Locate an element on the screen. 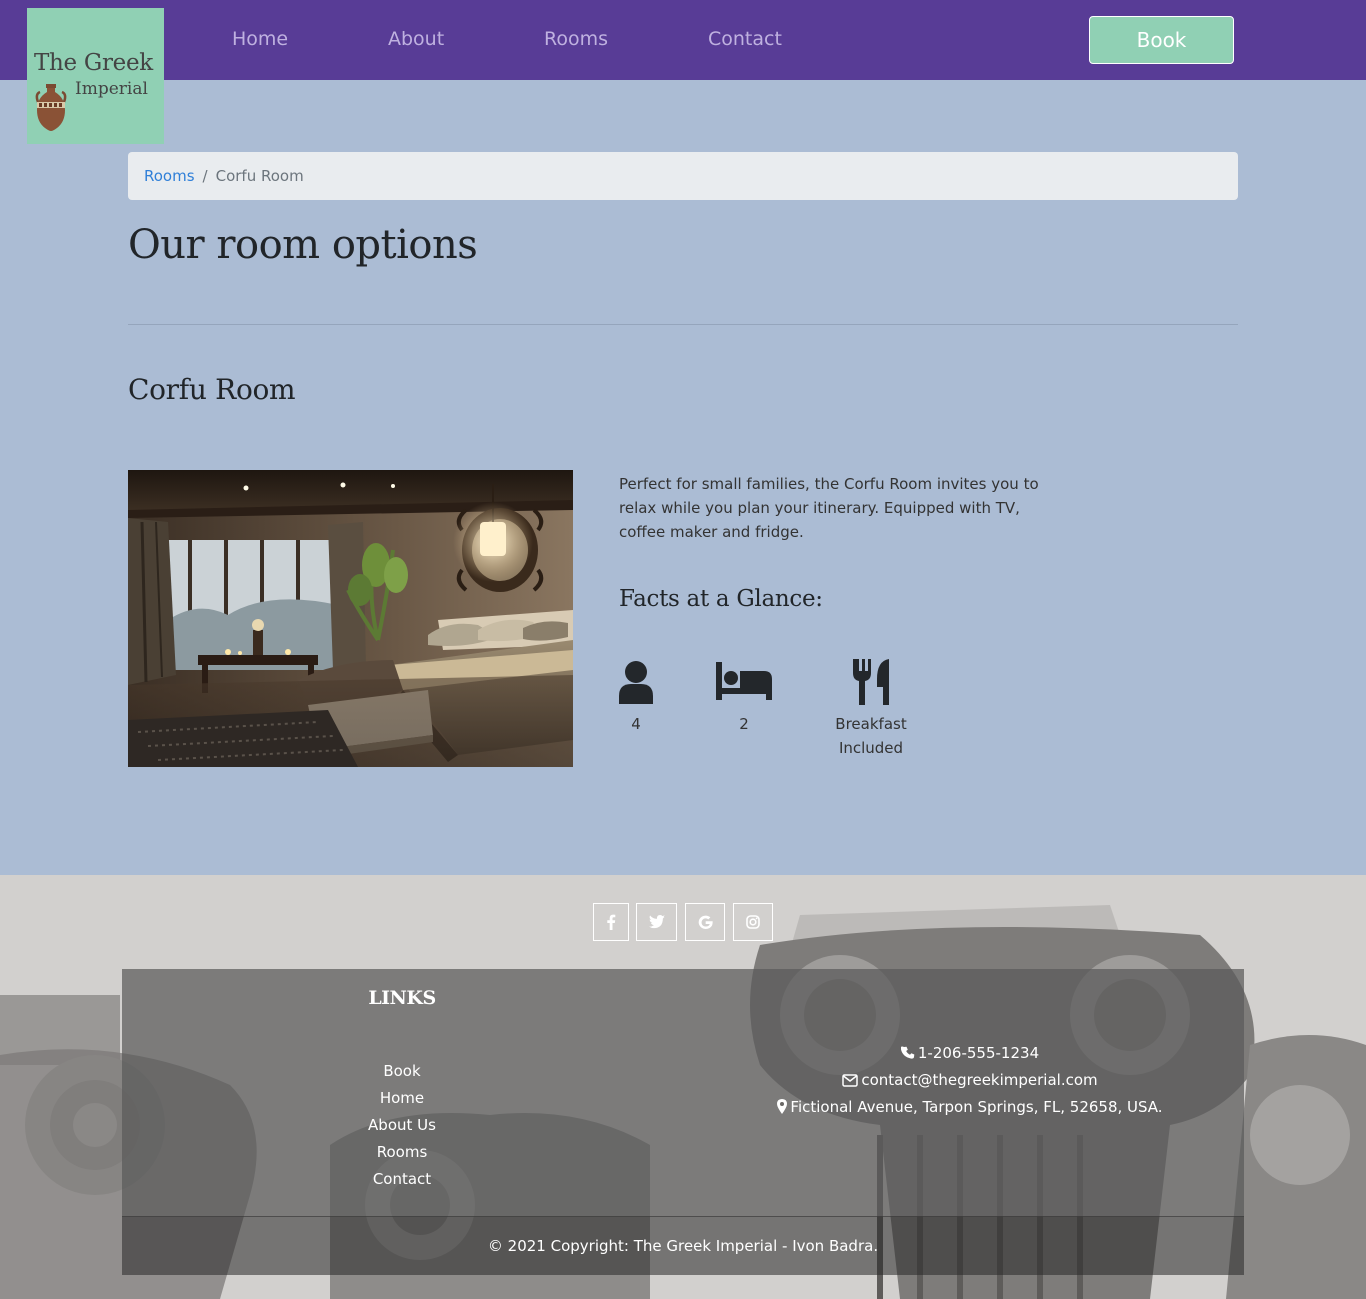 The width and height of the screenshot is (1366, 1299). fact-breakfast-value-line1: Breakfast is located at coordinates (871, 724).